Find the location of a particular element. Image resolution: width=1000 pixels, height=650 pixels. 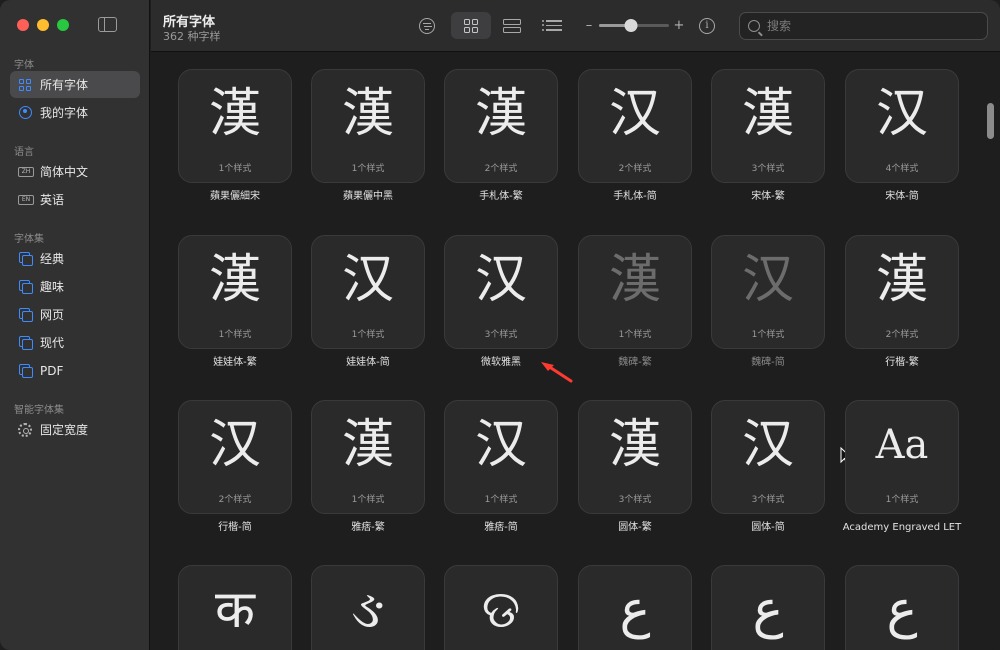

sidebar-item-all-fonts: 所有字体 is located at coordinates (75, 84).